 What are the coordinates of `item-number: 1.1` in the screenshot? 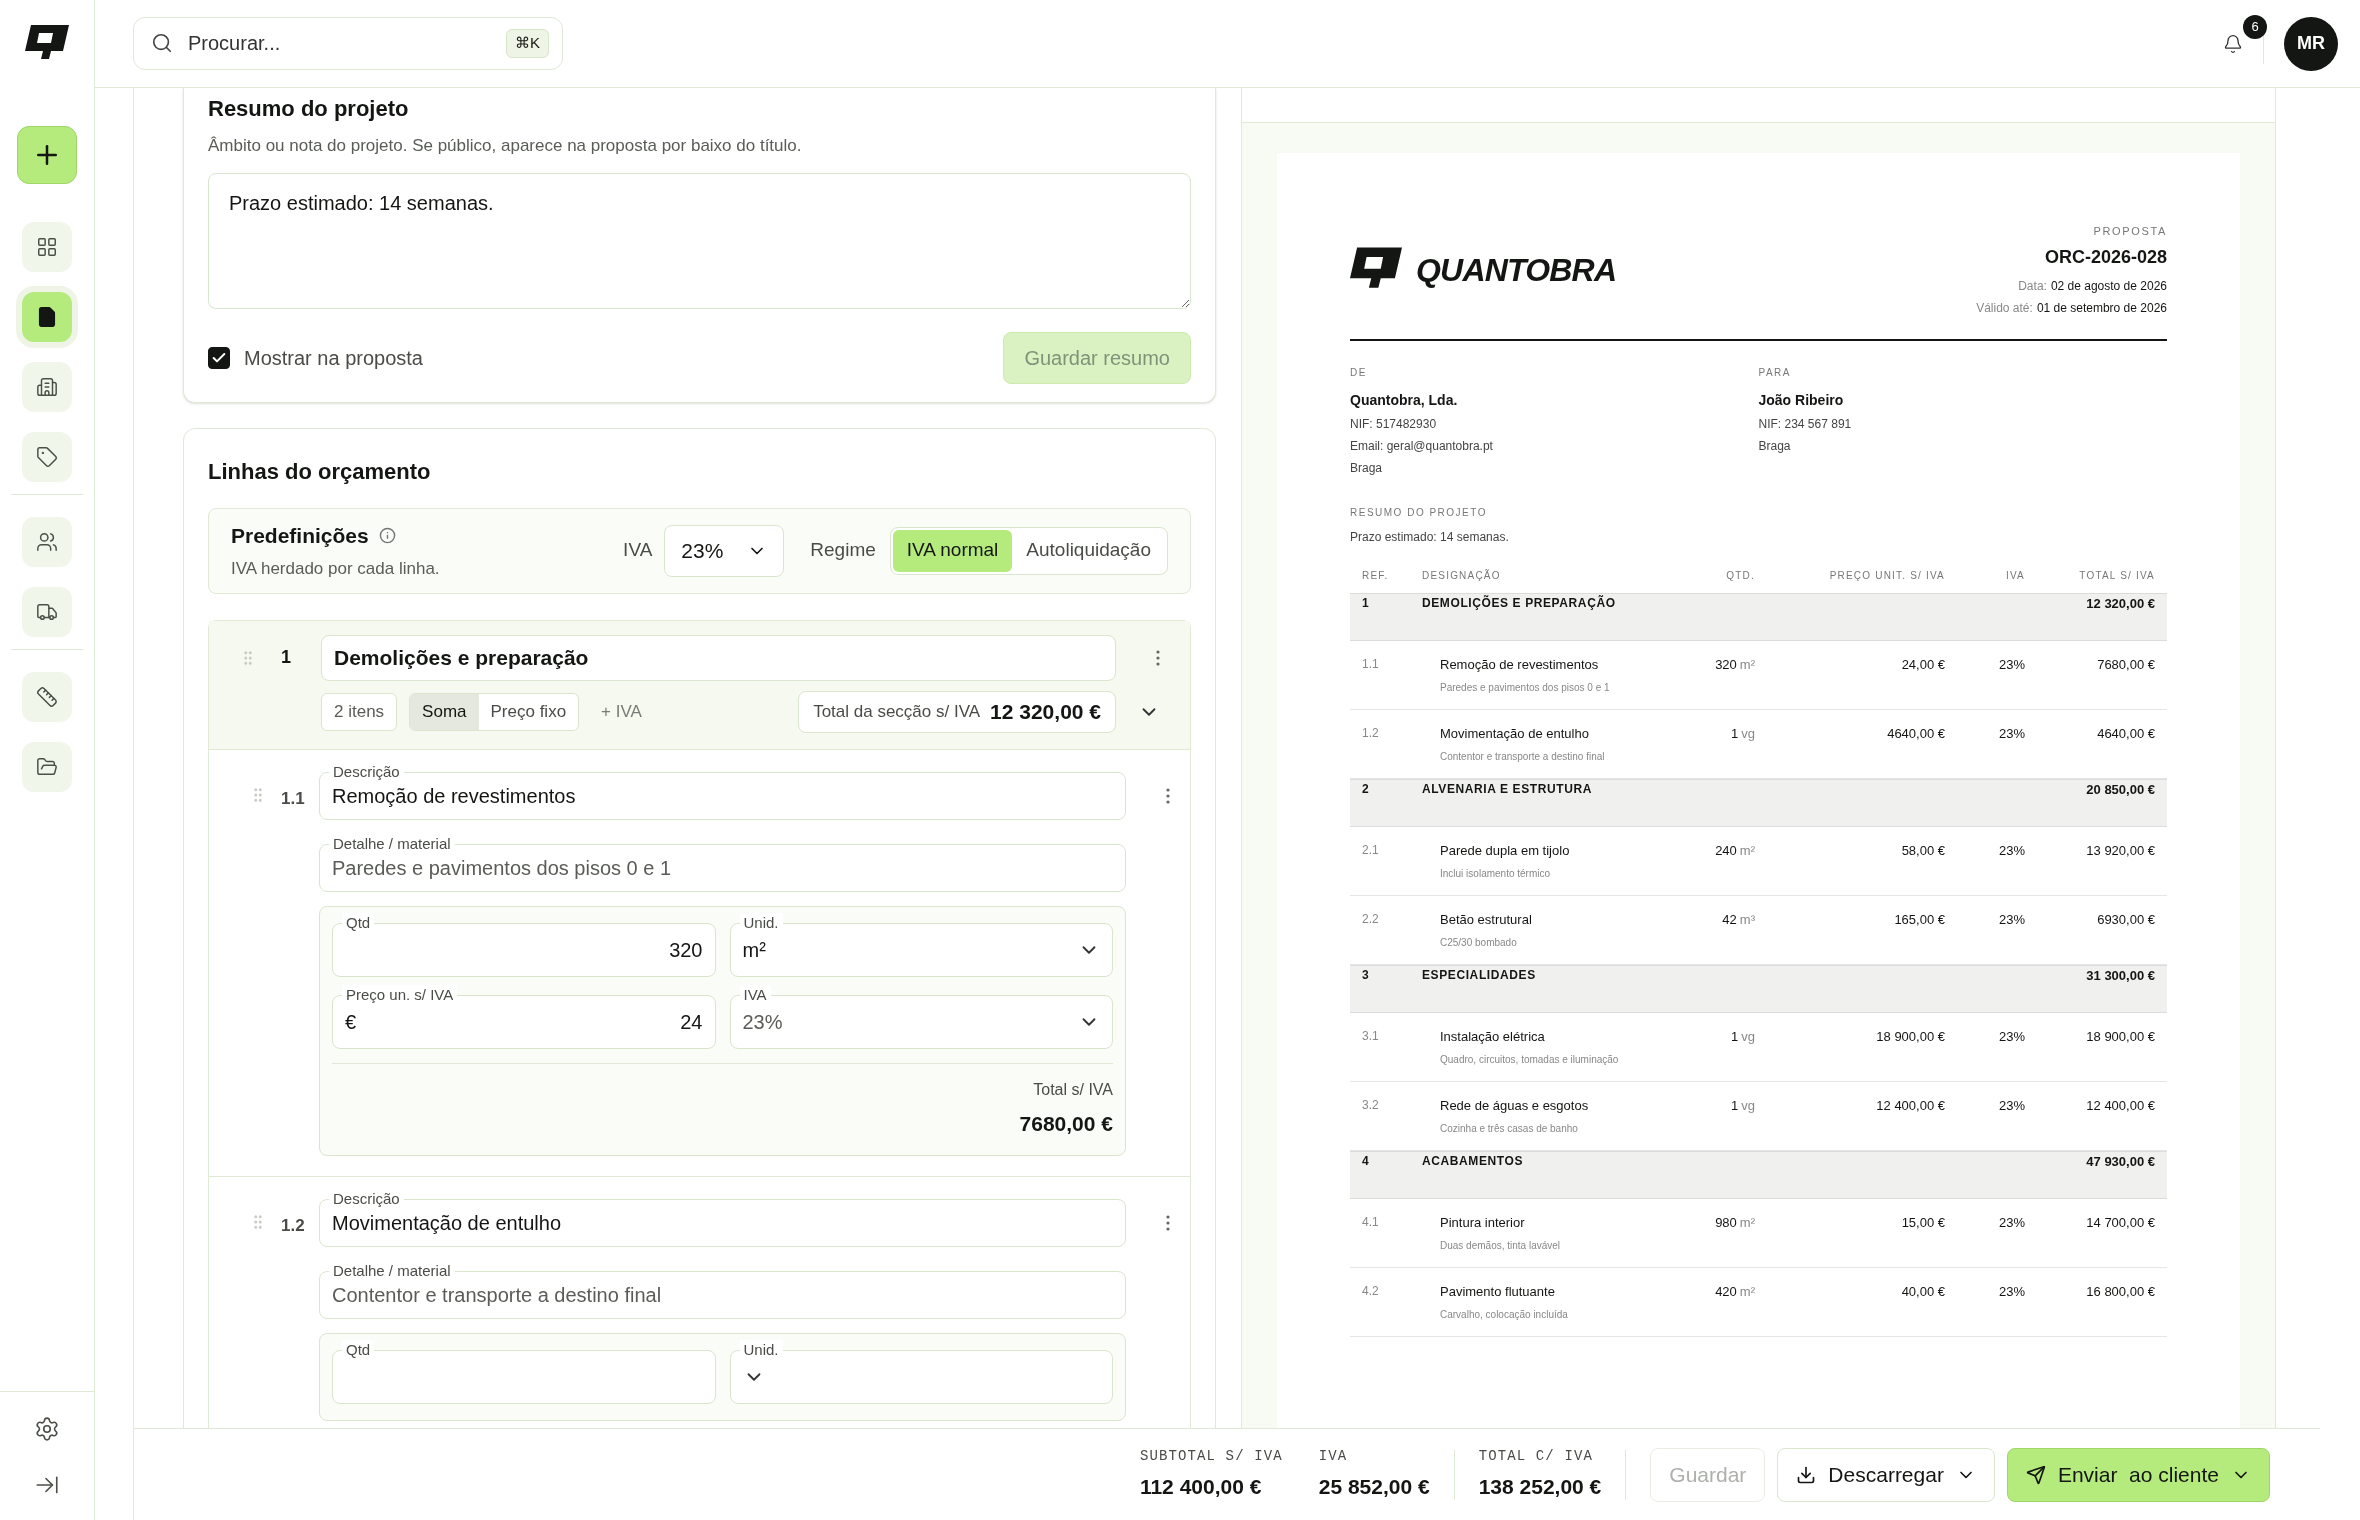 It's located at (293, 798).